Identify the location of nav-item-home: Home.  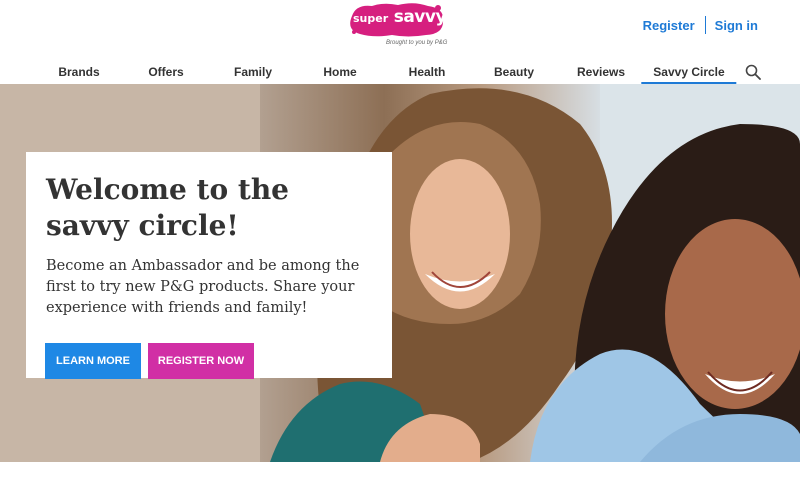
(339, 71).